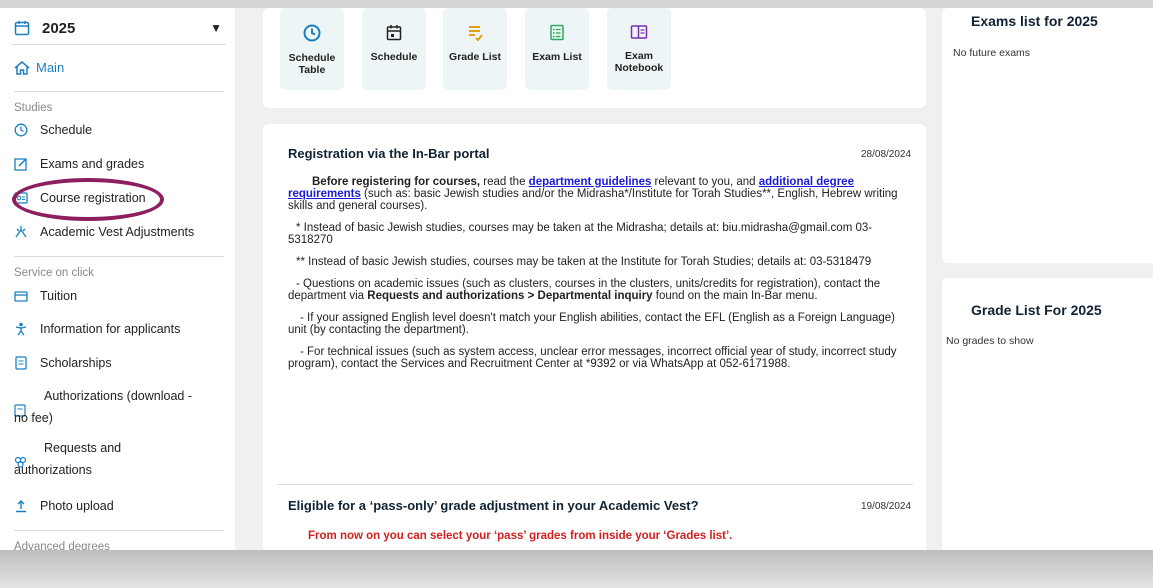 The image size is (1153, 588). What do you see at coordinates (83, 448) in the screenshot?
I see `sidebar-item-label: Requests and` at bounding box center [83, 448].